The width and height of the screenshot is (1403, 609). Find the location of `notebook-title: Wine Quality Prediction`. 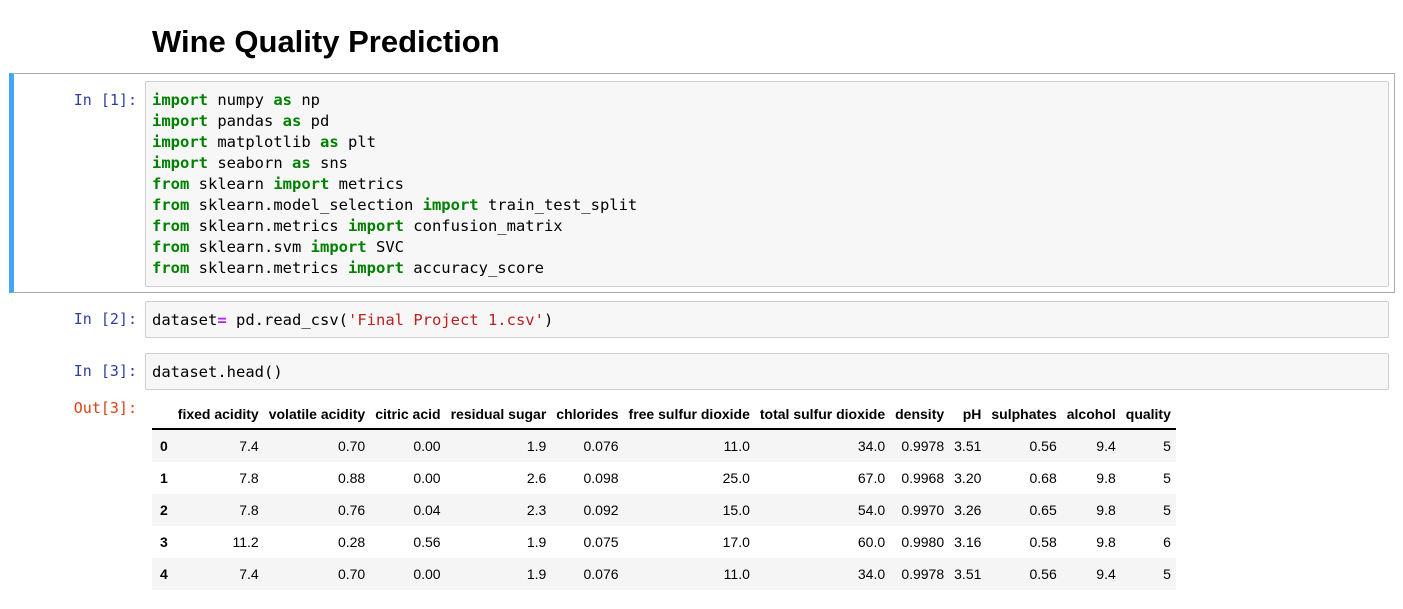

notebook-title: Wine Quality Prediction is located at coordinates (326, 41).